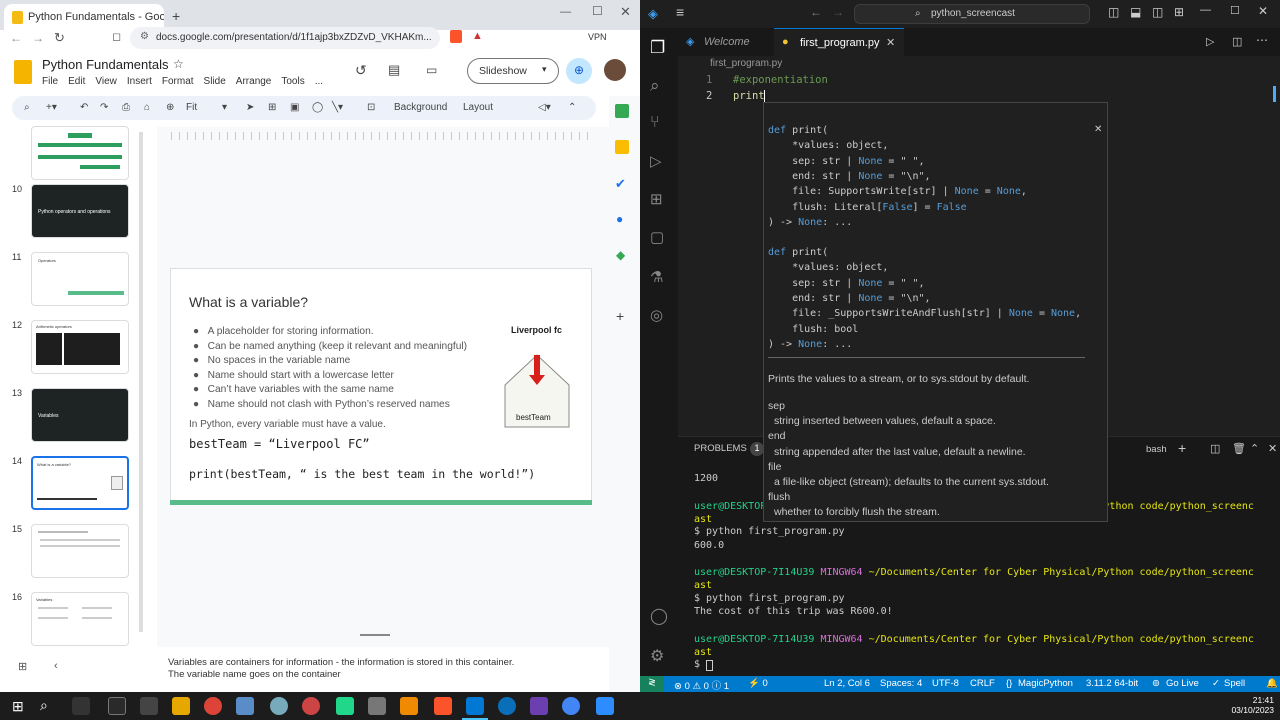  What do you see at coordinates (105, 64) in the screenshot?
I see `presentation-title: Python Fundamentals` at bounding box center [105, 64].